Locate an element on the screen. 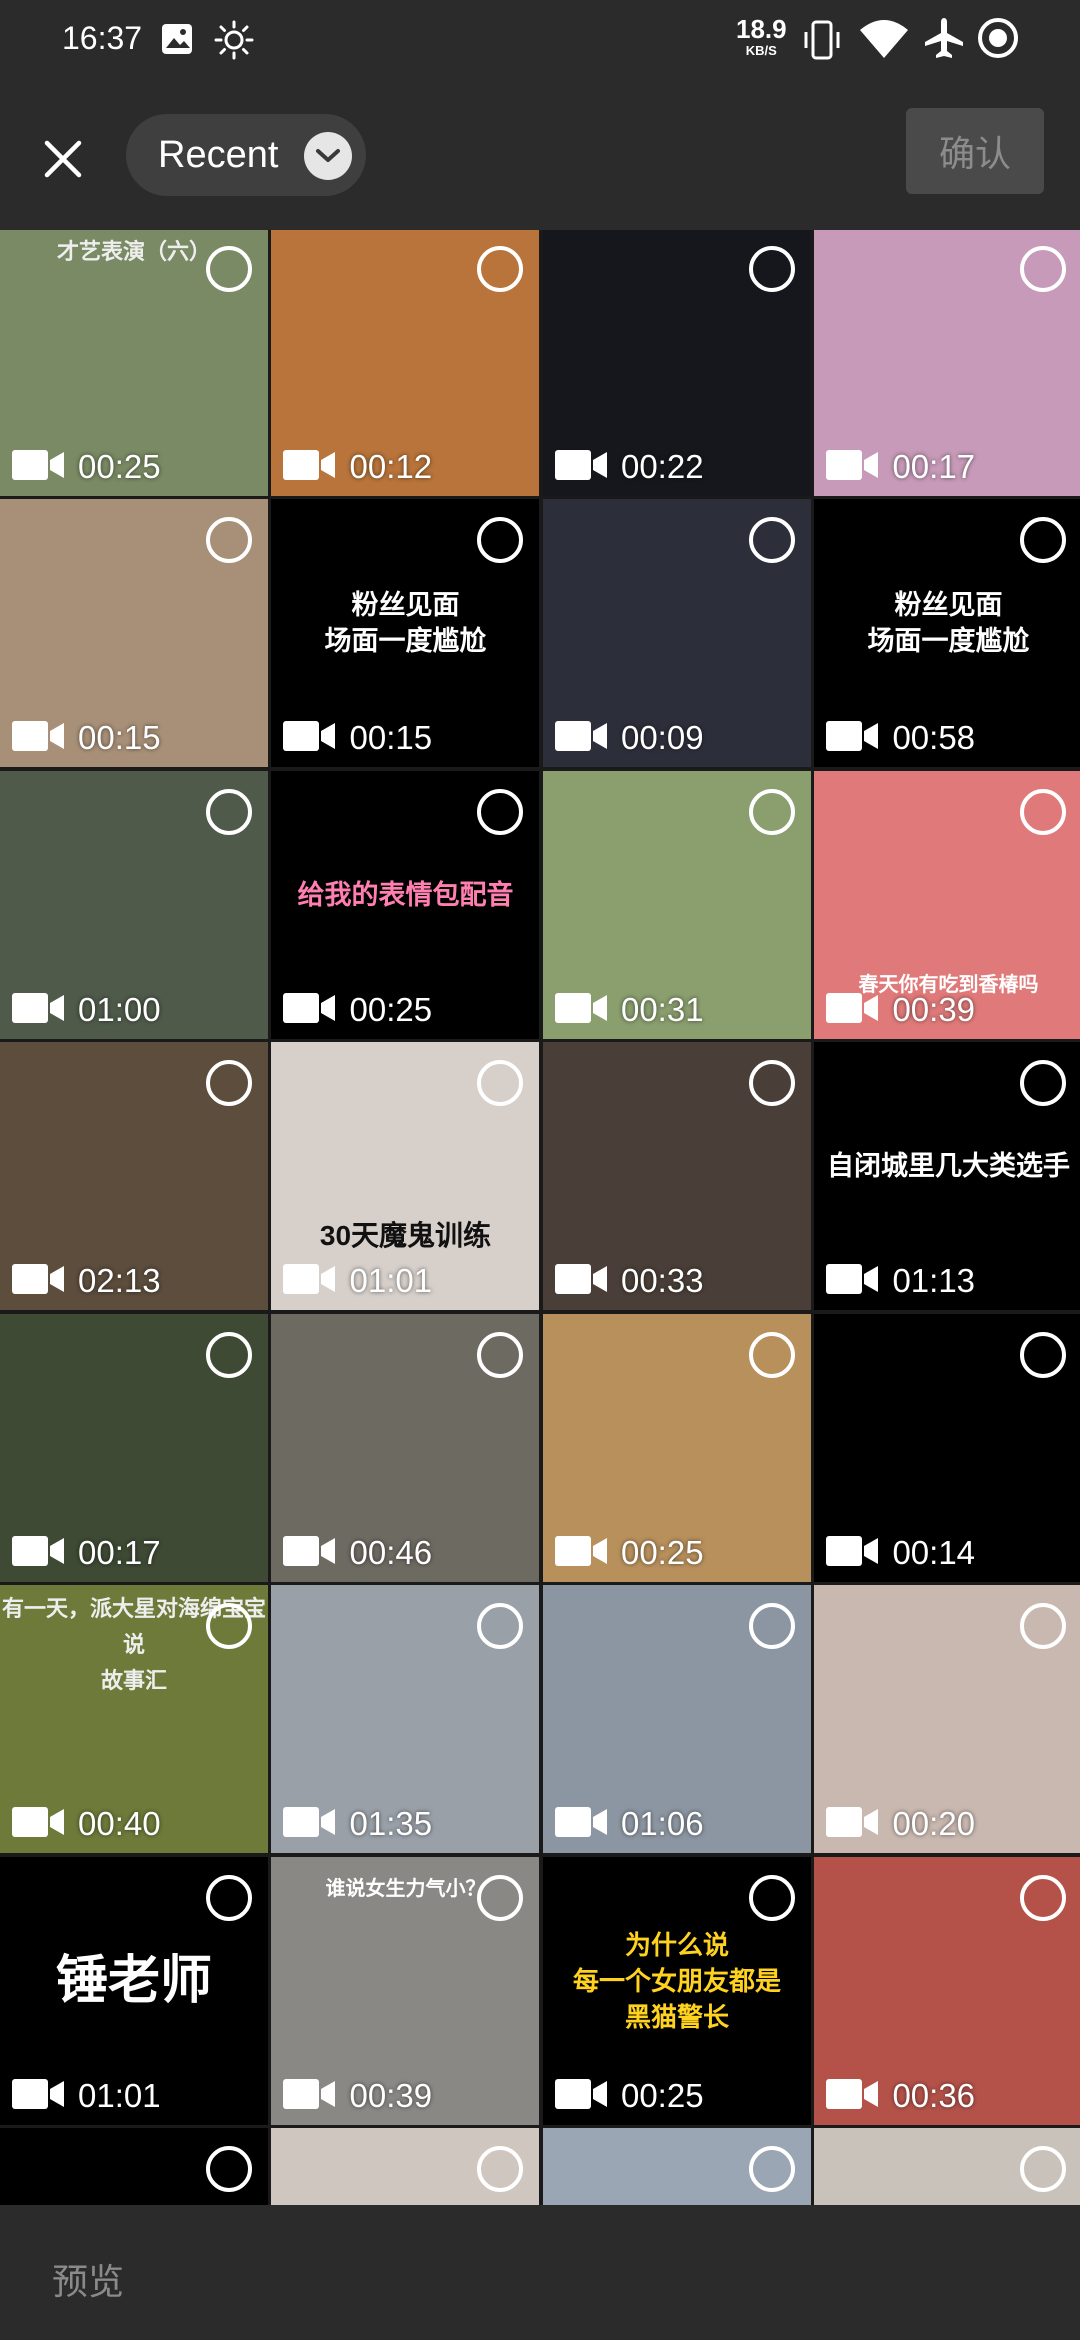  media-item: 有一天，派大星对海绵宝宝说 故事汇 00:40 is located at coordinates (134, 1719).